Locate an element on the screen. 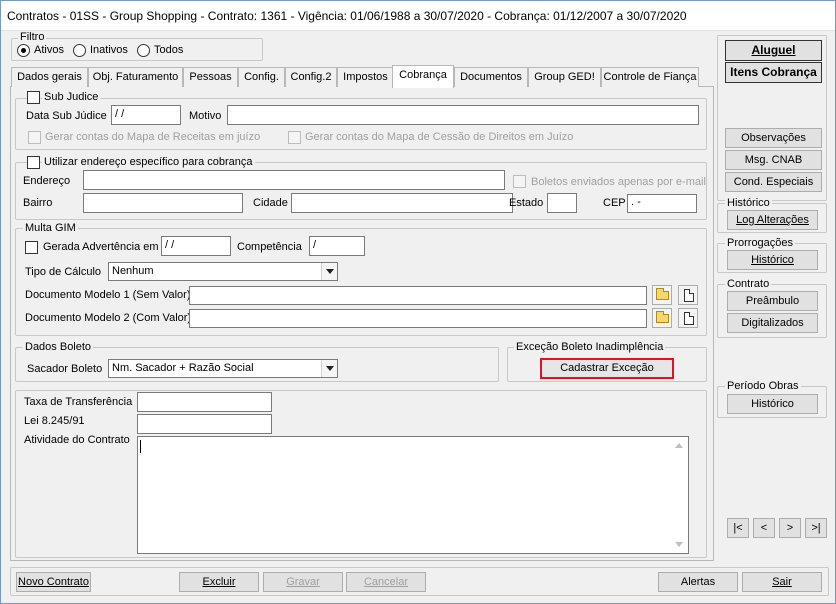 Image resolution: width=836 pixels, height=604 pixels. multa-gim-legend: Multa GIM is located at coordinates (50, 228).